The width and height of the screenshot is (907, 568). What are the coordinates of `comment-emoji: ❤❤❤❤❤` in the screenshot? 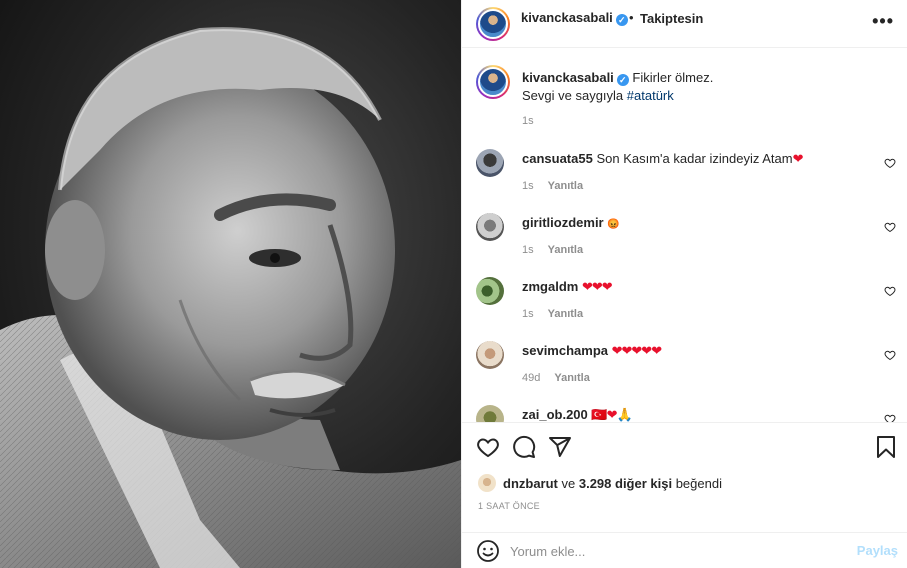 It's located at (636, 350).